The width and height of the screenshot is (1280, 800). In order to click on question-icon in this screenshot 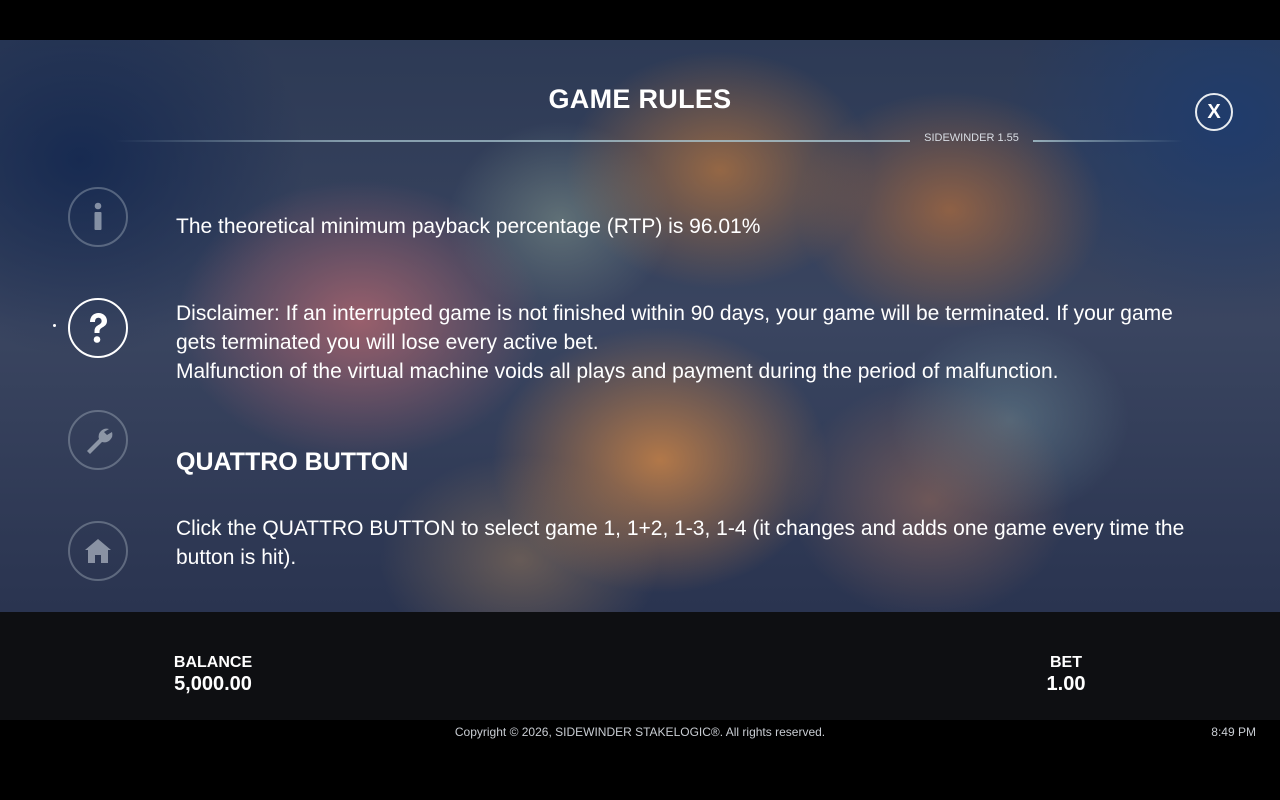, I will do `click(98, 328)`.